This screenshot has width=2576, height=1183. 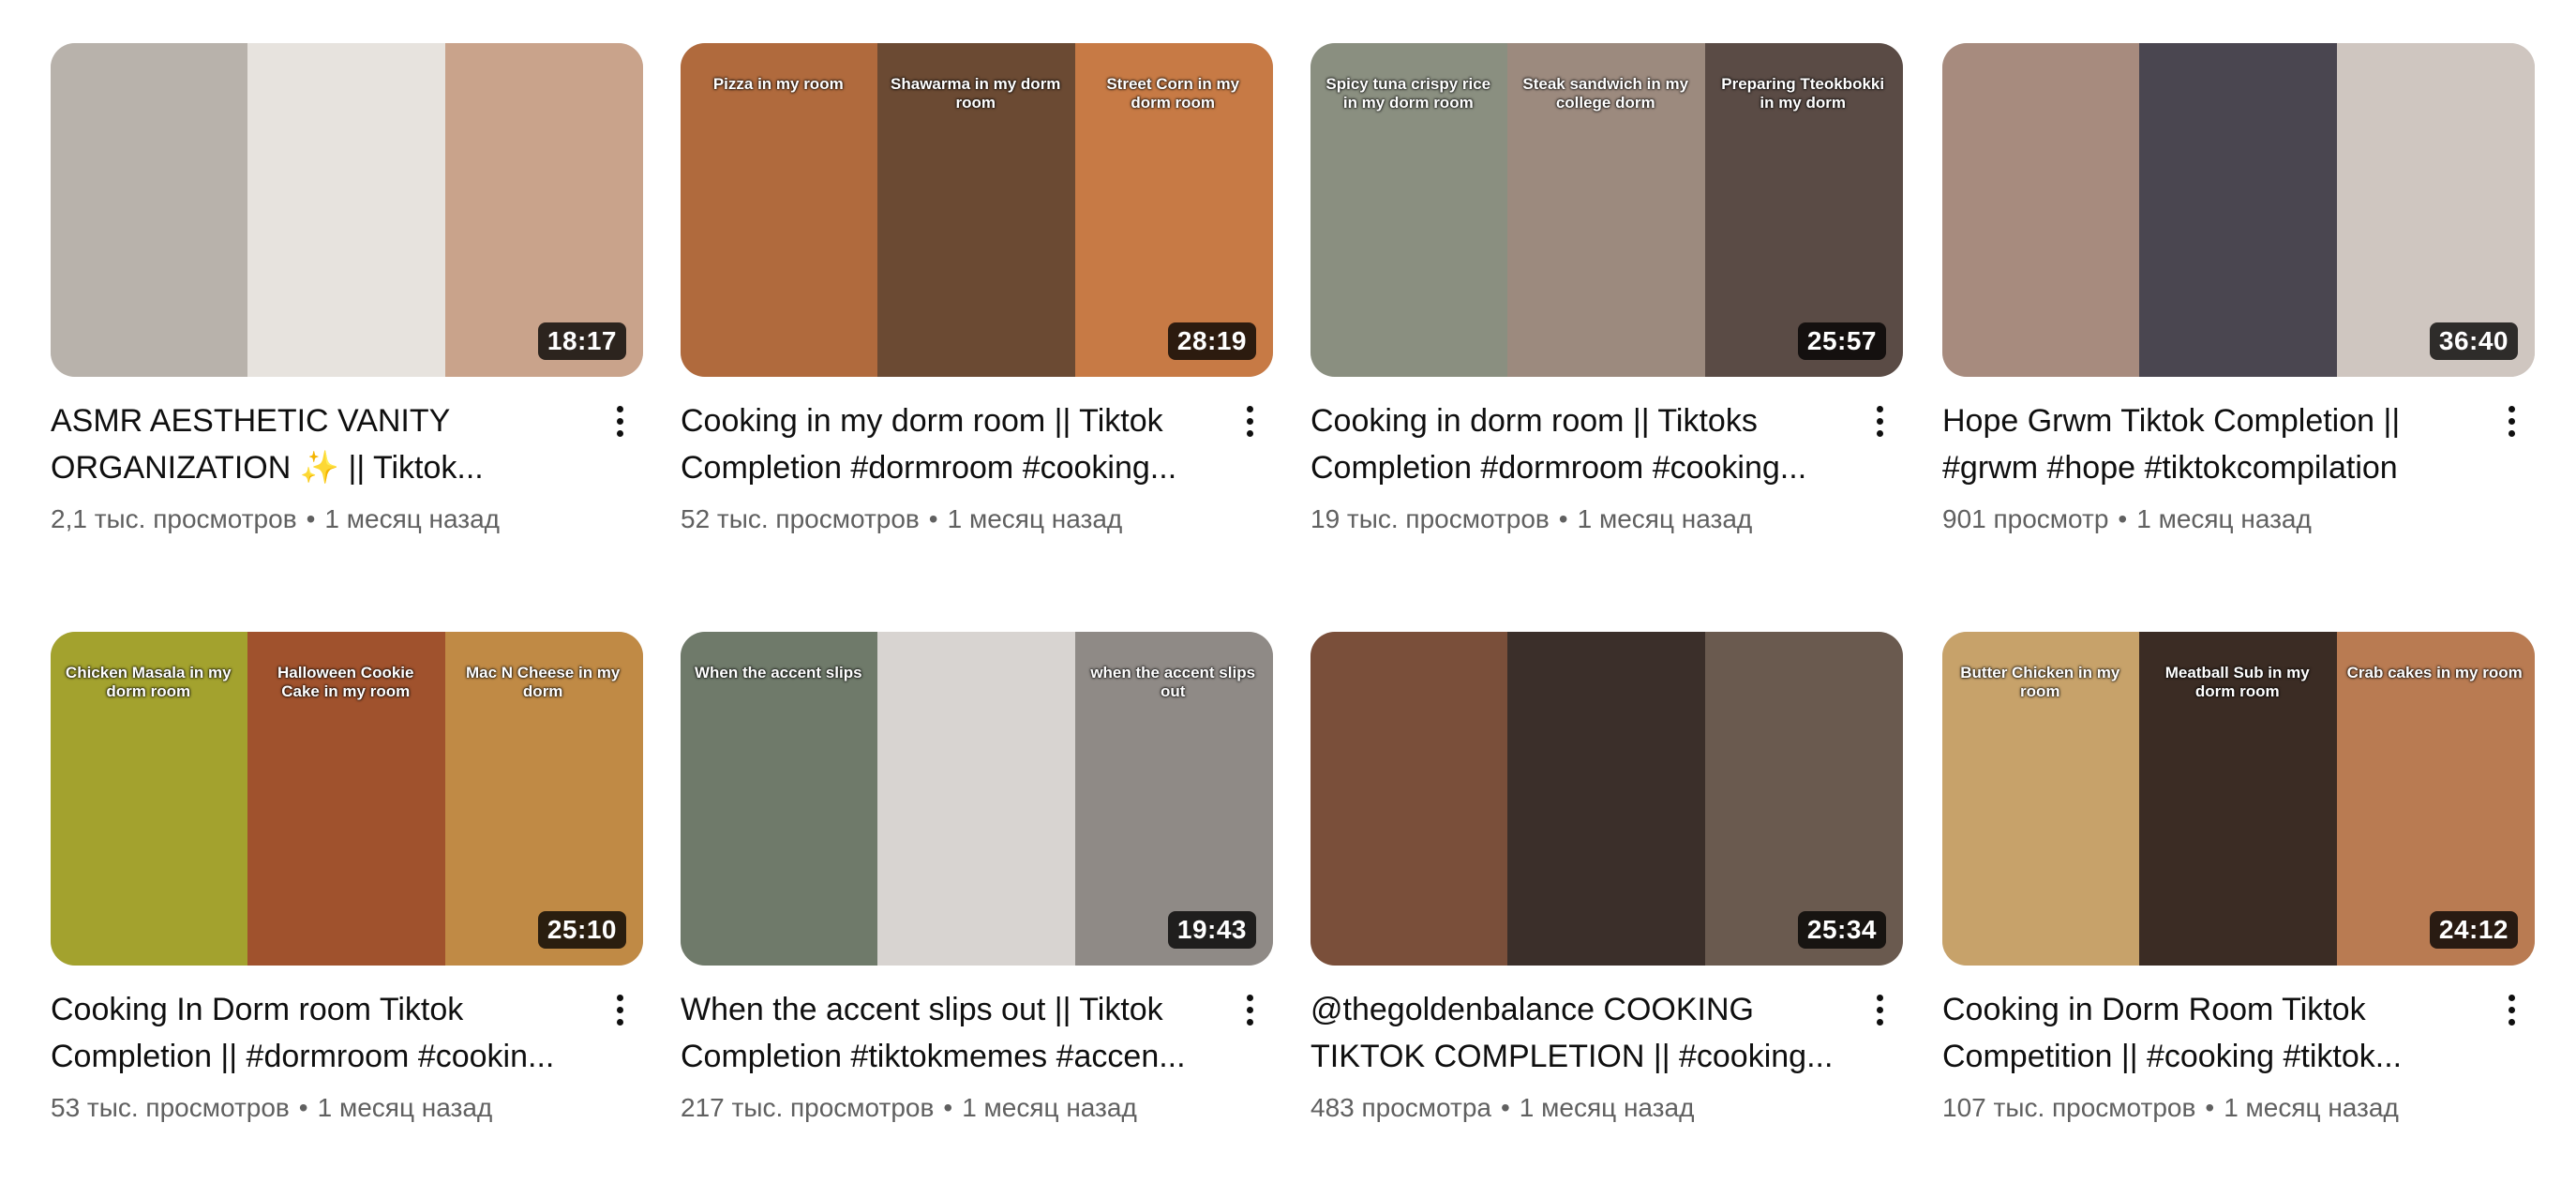 What do you see at coordinates (581, 341) in the screenshot?
I see `duration-badge: 18:17` at bounding box center [581, 341].